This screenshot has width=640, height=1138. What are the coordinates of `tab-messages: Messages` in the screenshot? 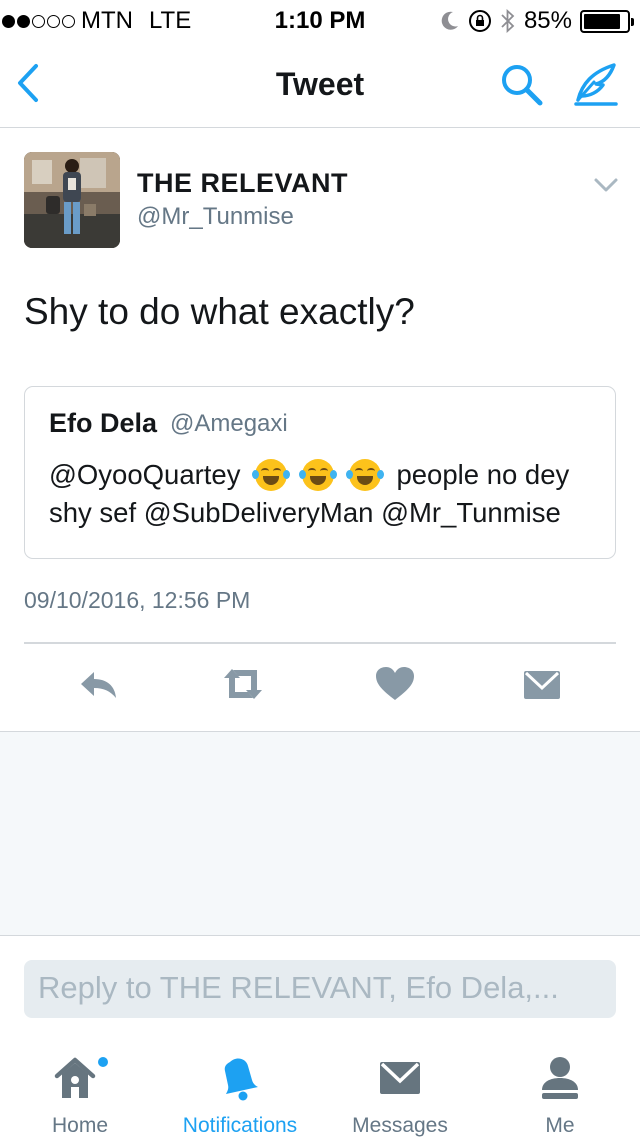 It's located at (400, 1093).